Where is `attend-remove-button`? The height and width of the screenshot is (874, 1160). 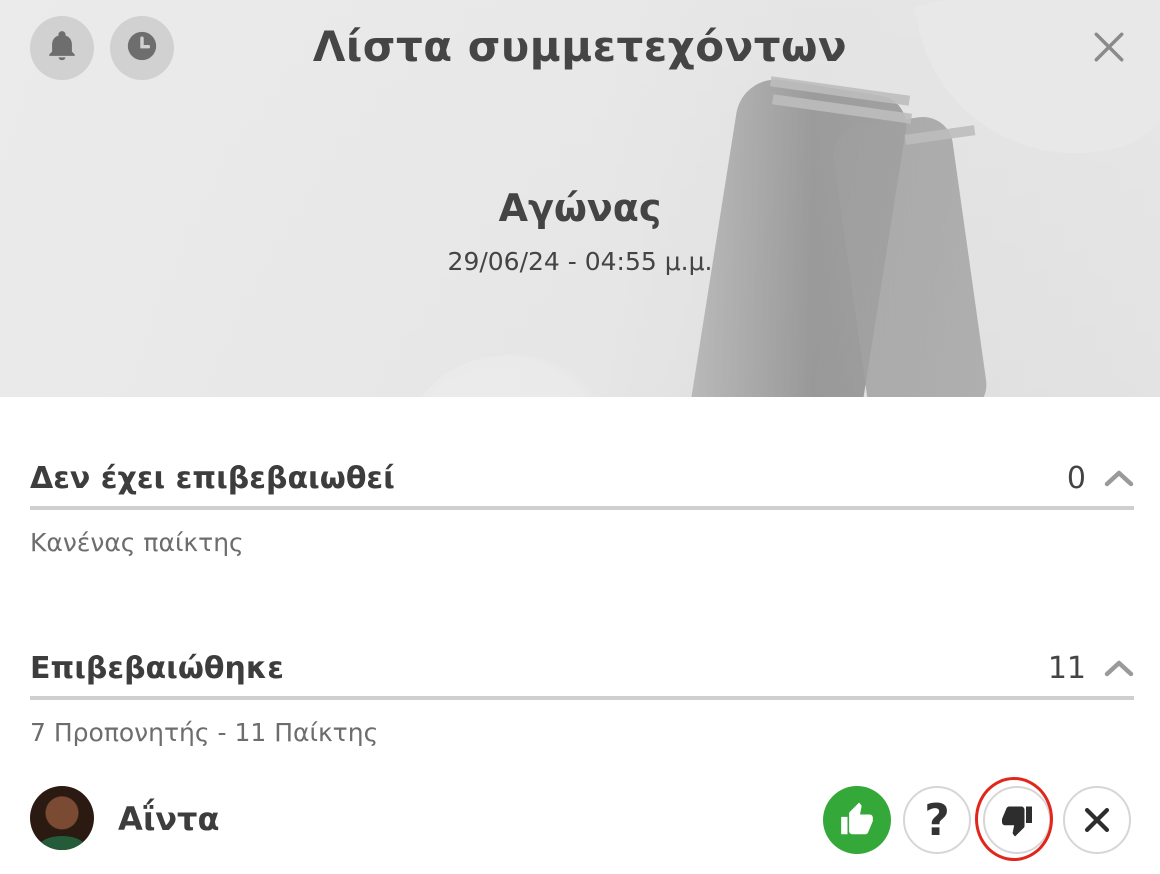
attend-remove-button is located at coordinates (1097, 820).